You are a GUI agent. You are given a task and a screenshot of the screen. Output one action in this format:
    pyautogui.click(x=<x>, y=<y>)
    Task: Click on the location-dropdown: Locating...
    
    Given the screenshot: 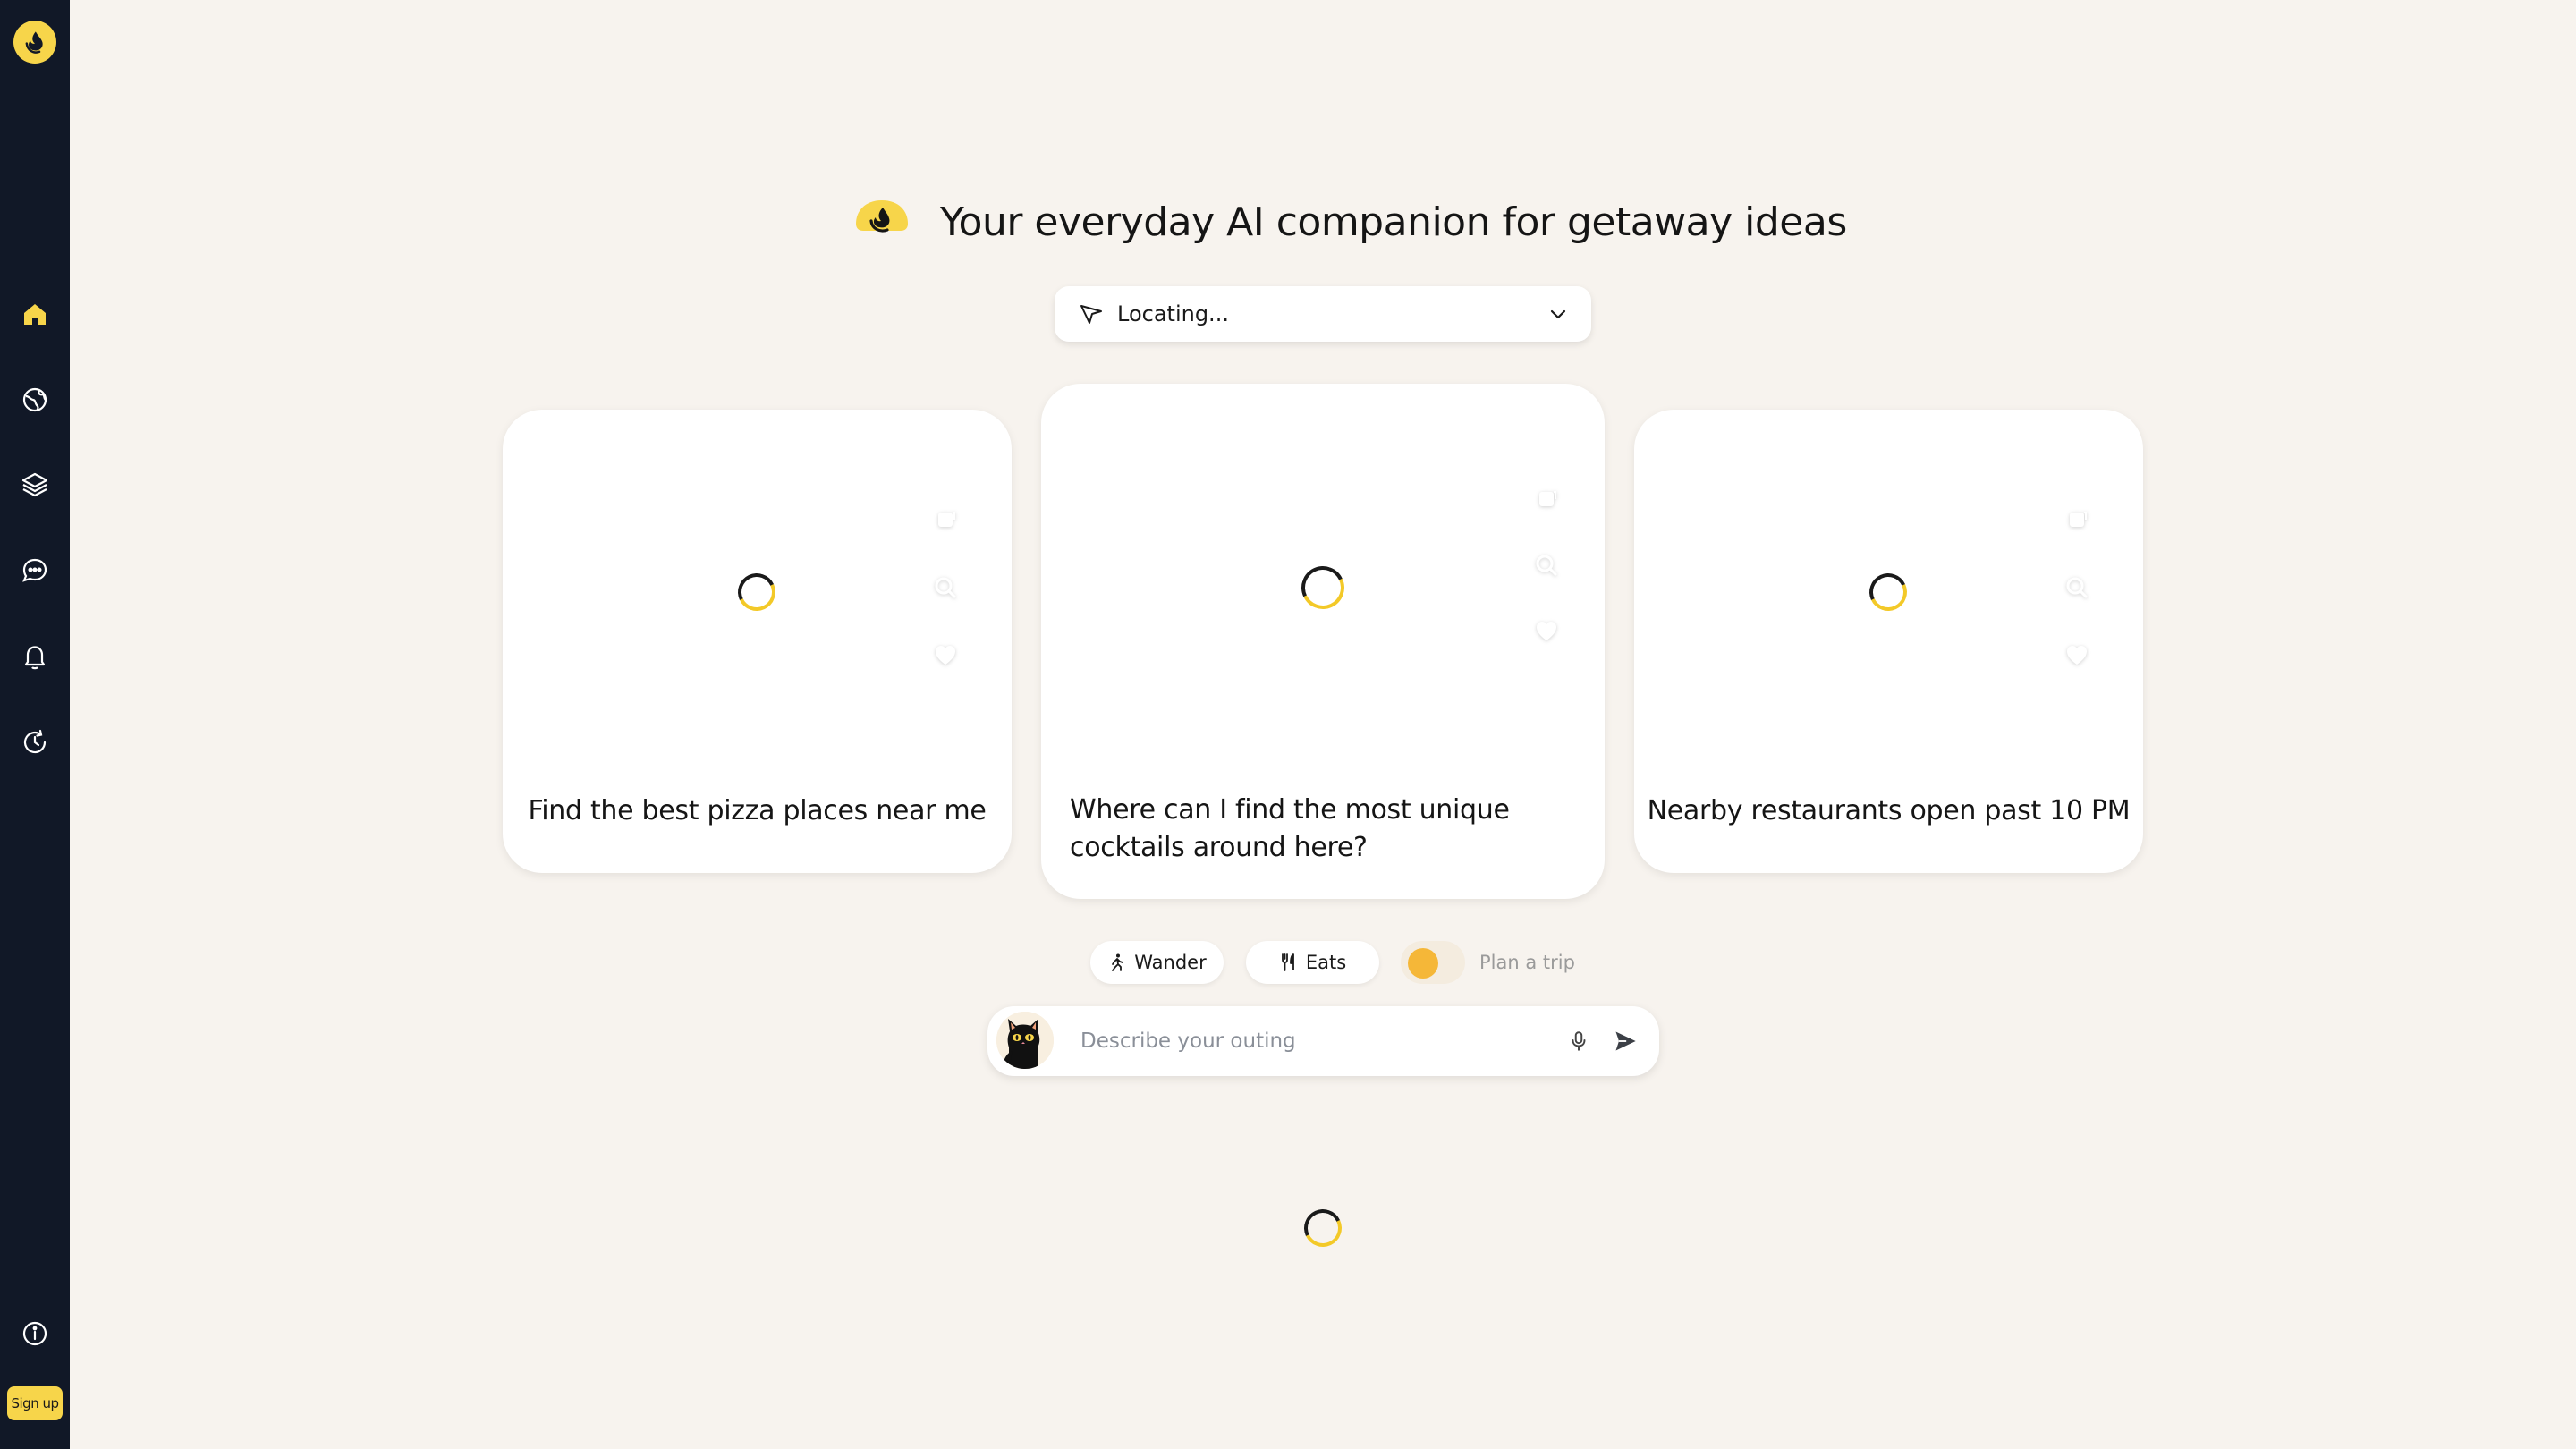 What is the action you would take?
    pyautogui.click(x=1323, y=314)
    